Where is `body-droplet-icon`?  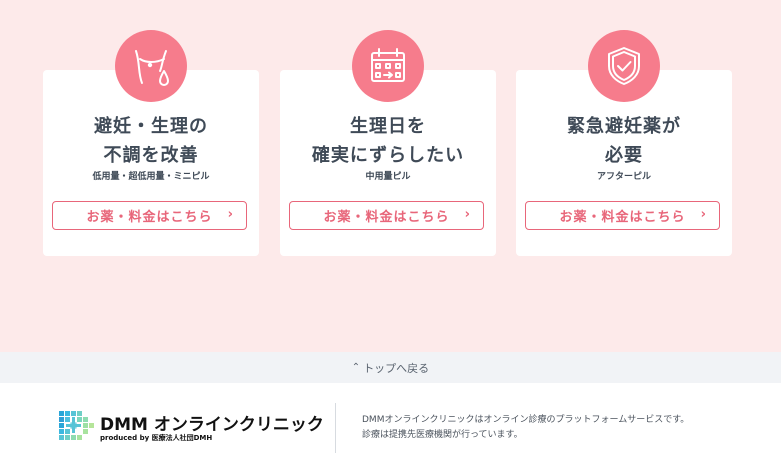 body-droplet-icon is located at coordinates (152, 68).